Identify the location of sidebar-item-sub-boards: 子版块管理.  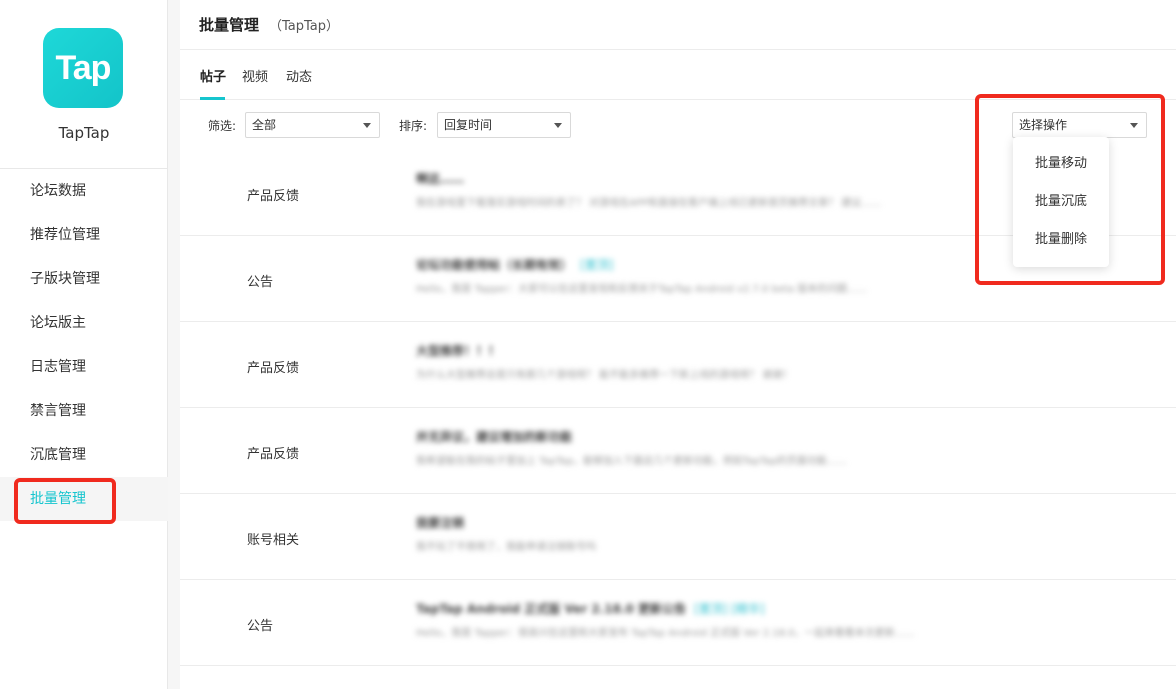
(84, 279).